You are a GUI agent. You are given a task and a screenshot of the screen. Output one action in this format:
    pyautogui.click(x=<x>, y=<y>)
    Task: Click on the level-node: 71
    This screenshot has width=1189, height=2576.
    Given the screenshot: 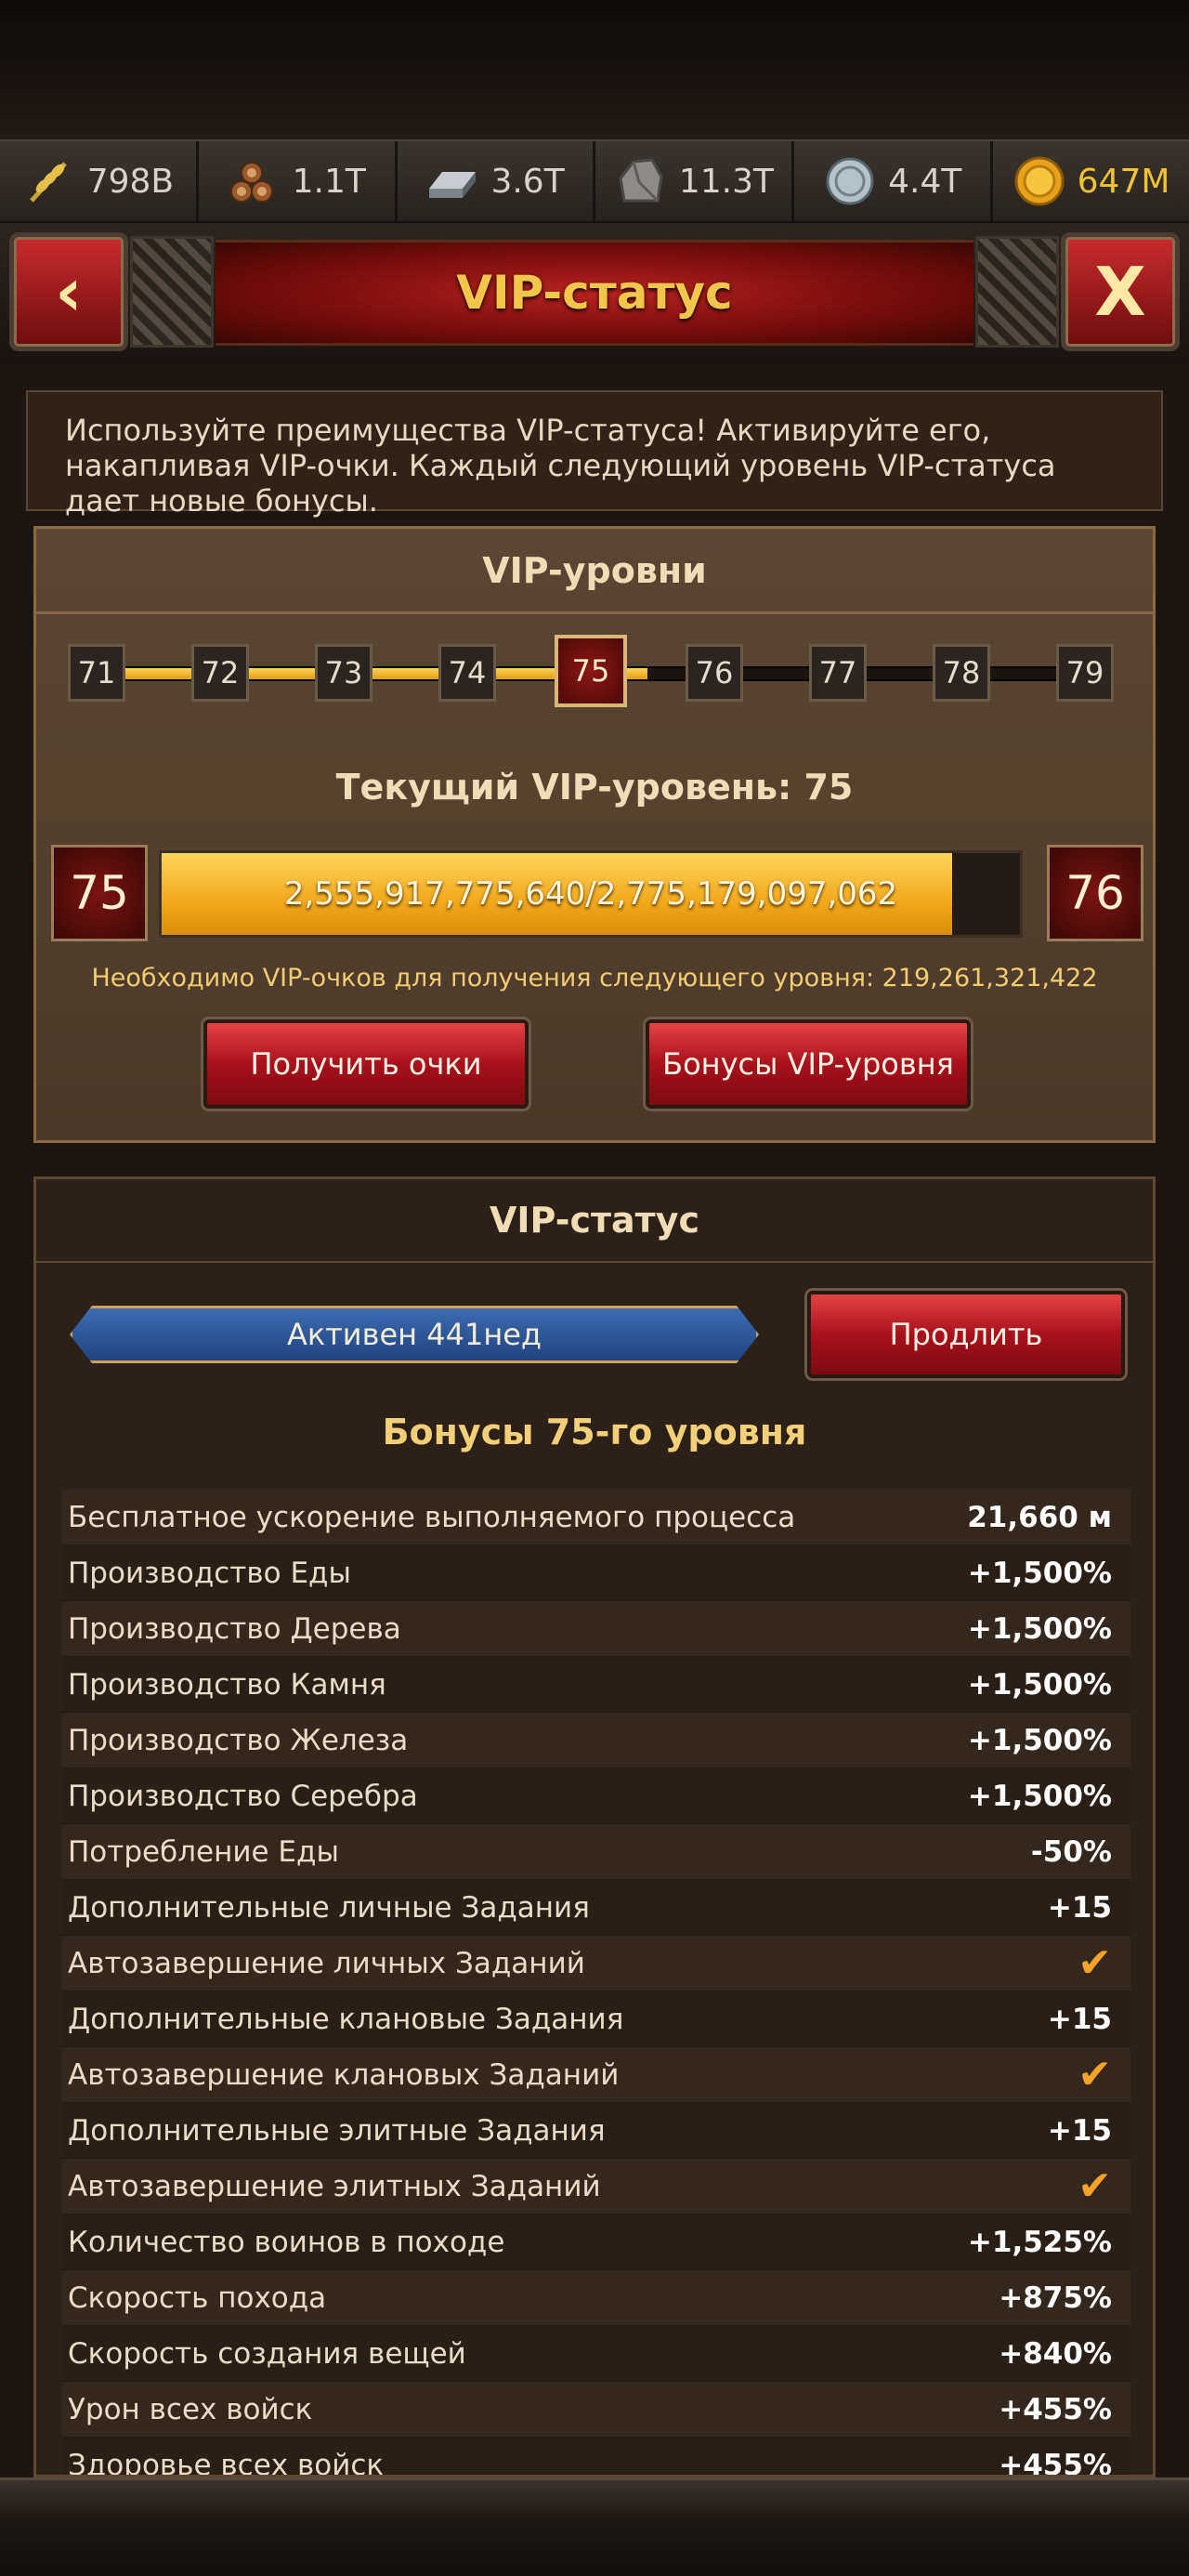 What is the action you would take?
    pyautogui.click(x=97, y=673)
    